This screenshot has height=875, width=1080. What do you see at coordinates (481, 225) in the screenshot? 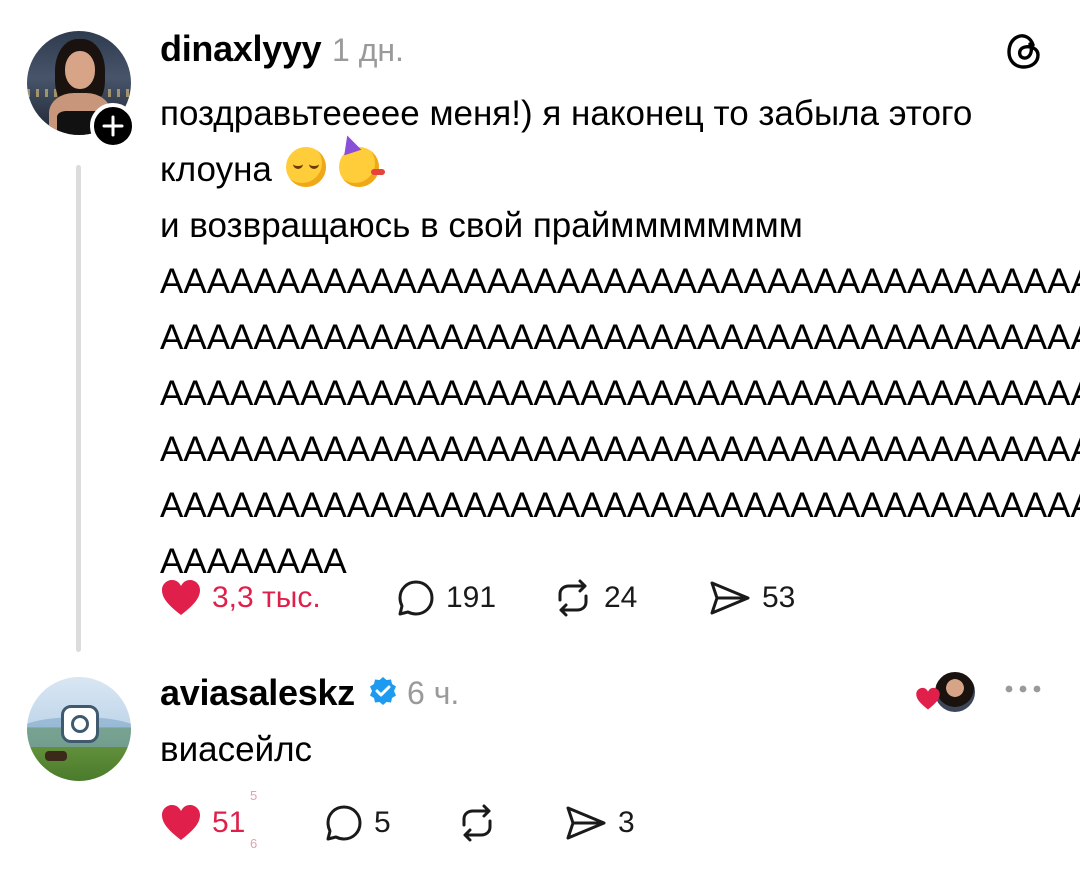
I see `post-text-line: и возвращаюсь в свой праймммммммм` at bounding box center [481, 225].